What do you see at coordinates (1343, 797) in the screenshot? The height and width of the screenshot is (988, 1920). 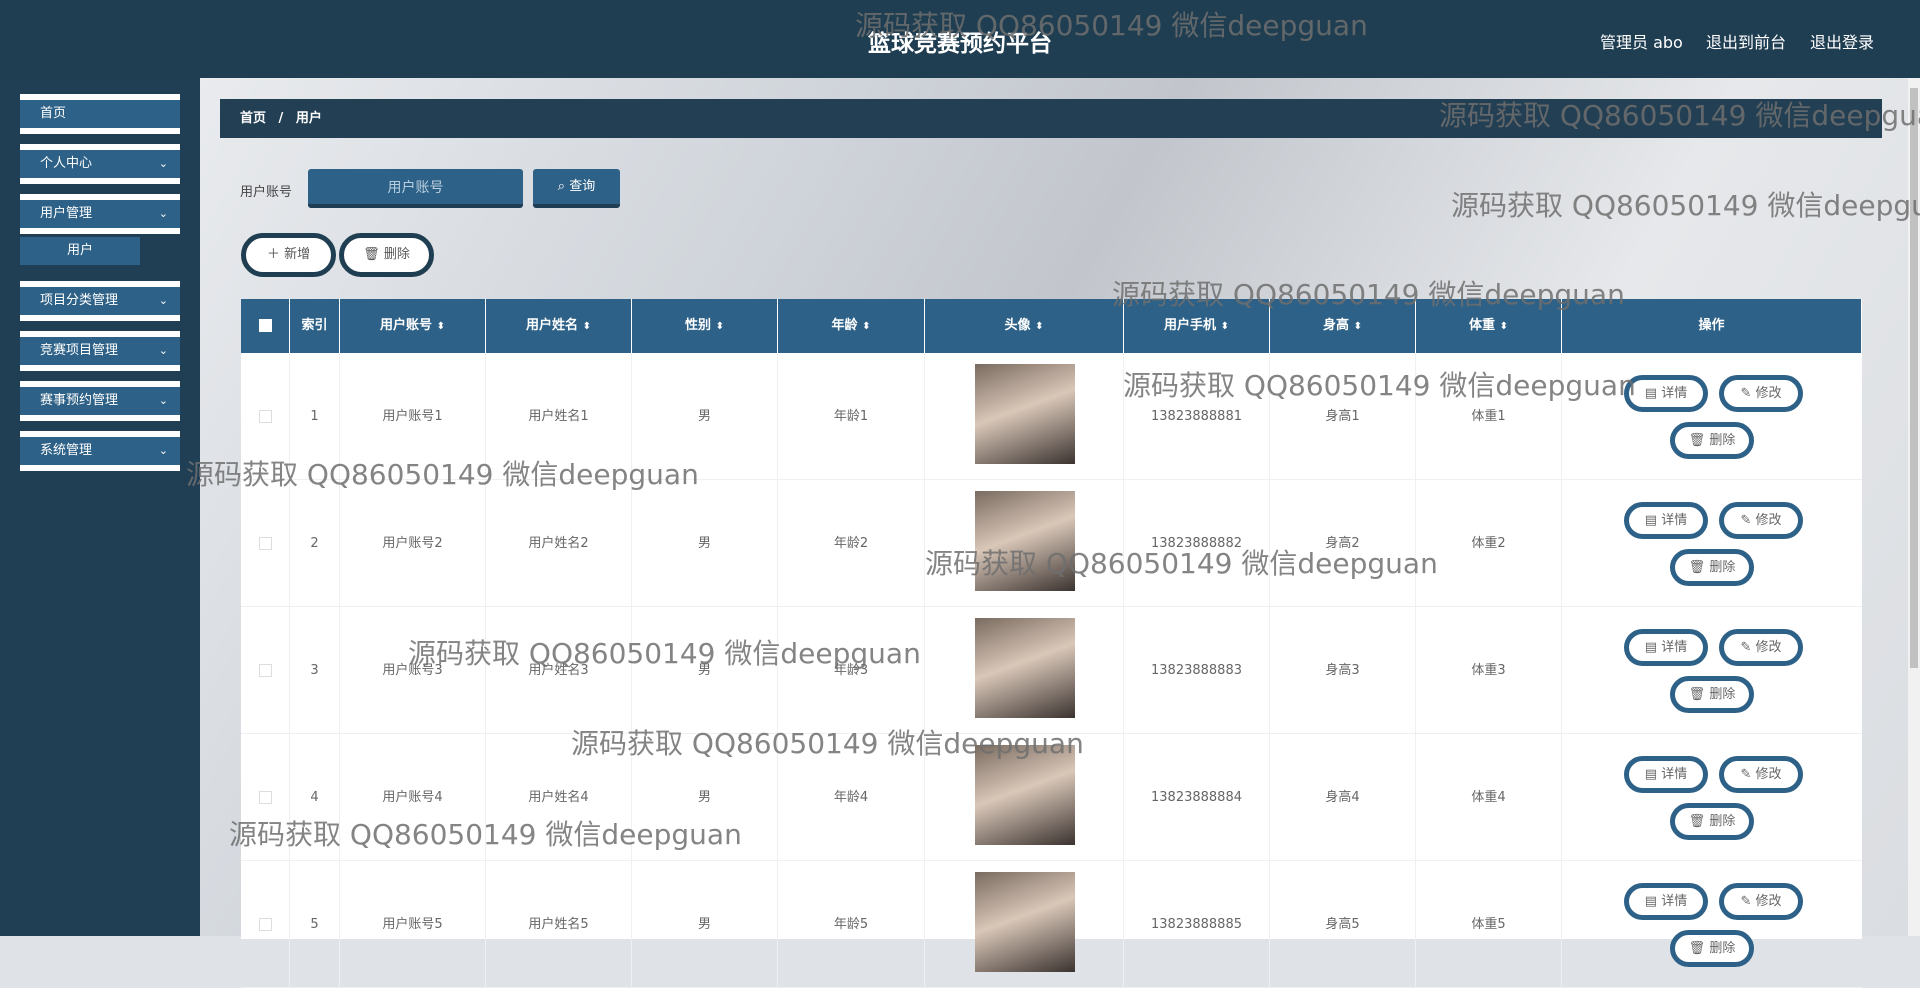 I see `cell-height: 身高4` at bounding box center [1343, 797].